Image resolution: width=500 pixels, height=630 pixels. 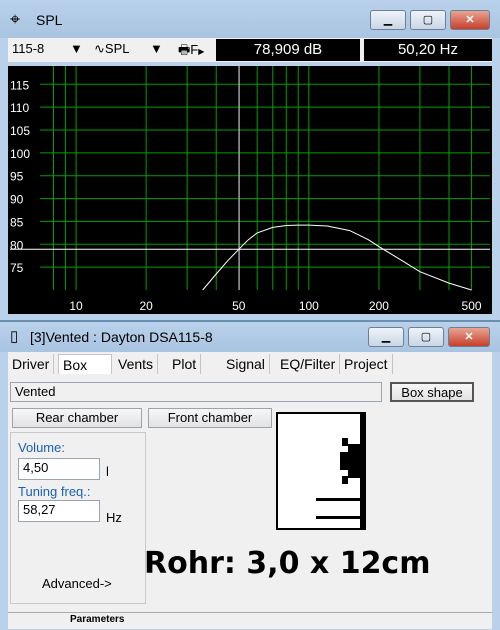 I want to click on tab-plot: Plot, so click(x=185, y=364).